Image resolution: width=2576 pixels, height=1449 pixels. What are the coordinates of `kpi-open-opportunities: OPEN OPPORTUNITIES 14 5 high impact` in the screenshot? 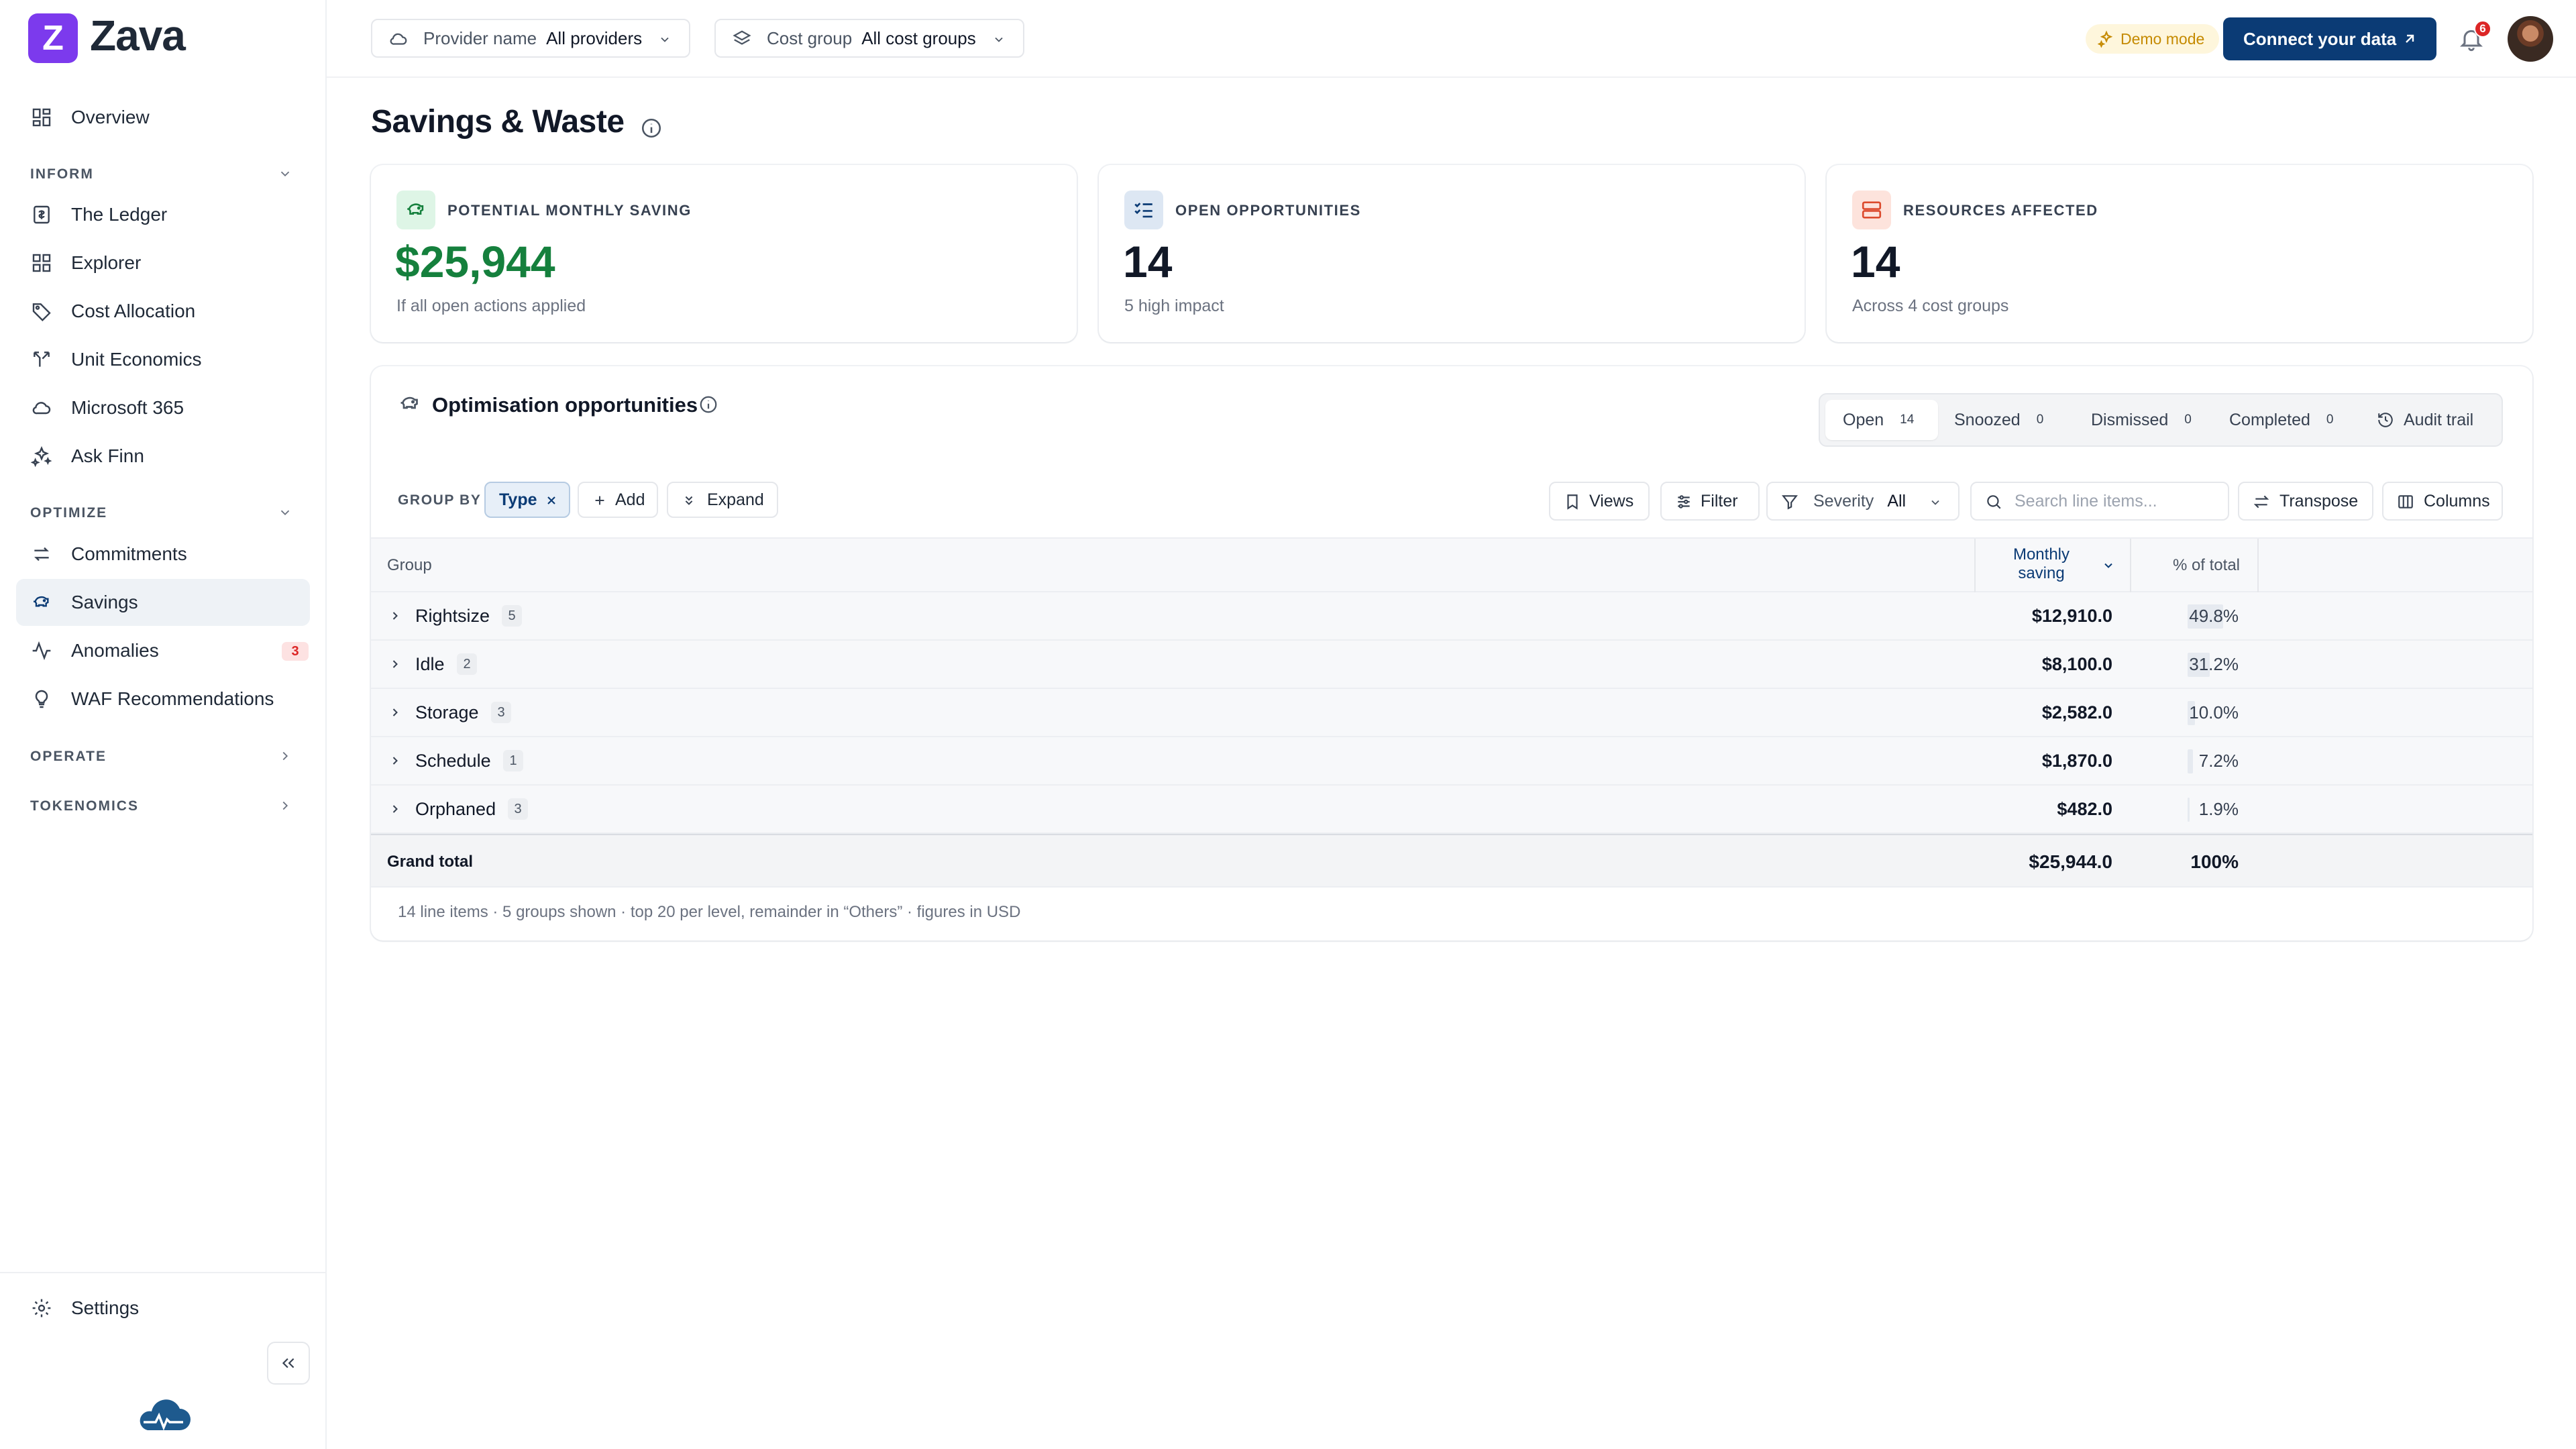 It's located at (1452, 253).